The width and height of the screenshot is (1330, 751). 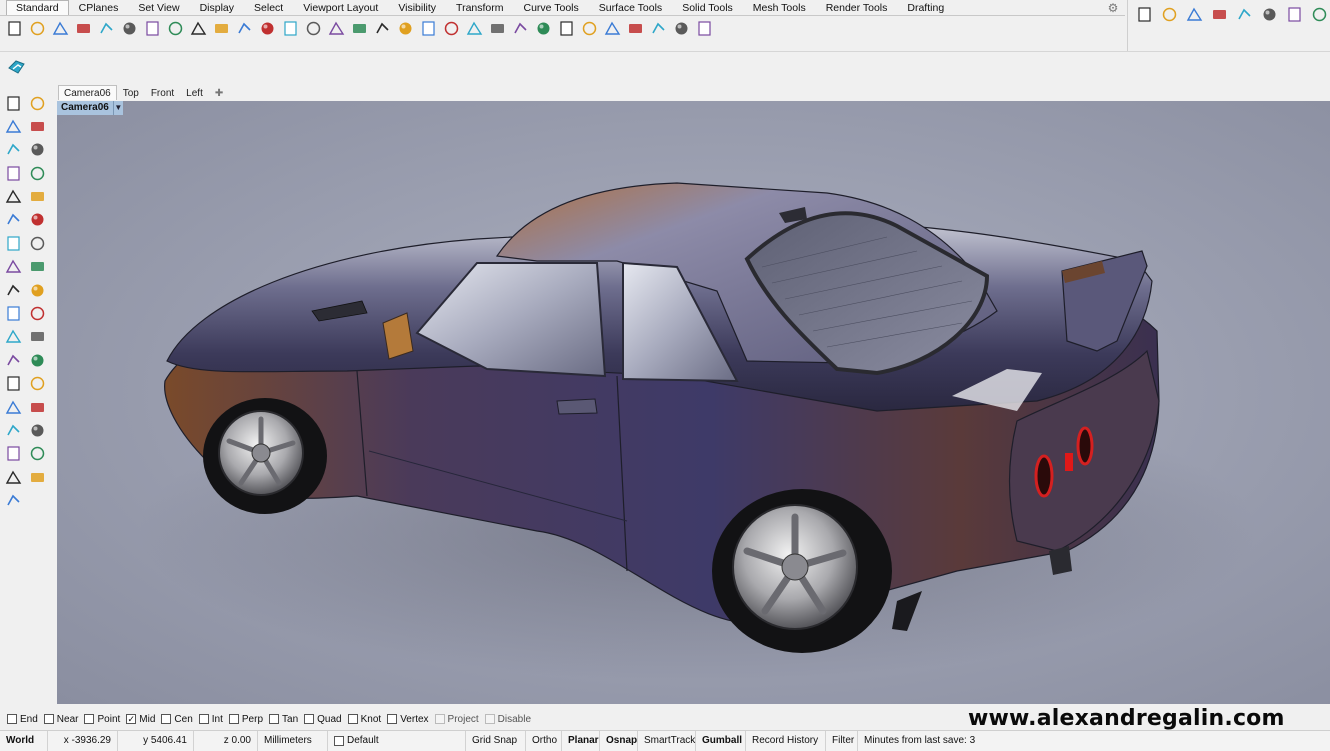 I want to click on curve-icon, so click(x=37, y=126).